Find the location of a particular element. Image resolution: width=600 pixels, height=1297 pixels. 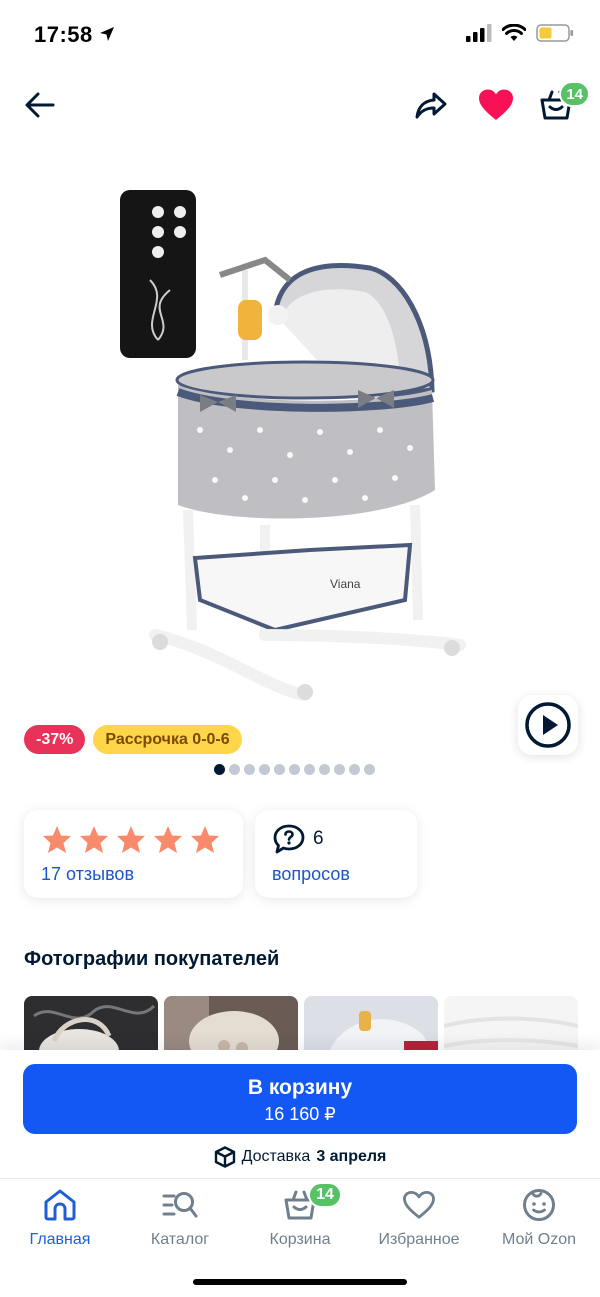

tab-favorites: Избранное is located at coordinates (419, 1218).